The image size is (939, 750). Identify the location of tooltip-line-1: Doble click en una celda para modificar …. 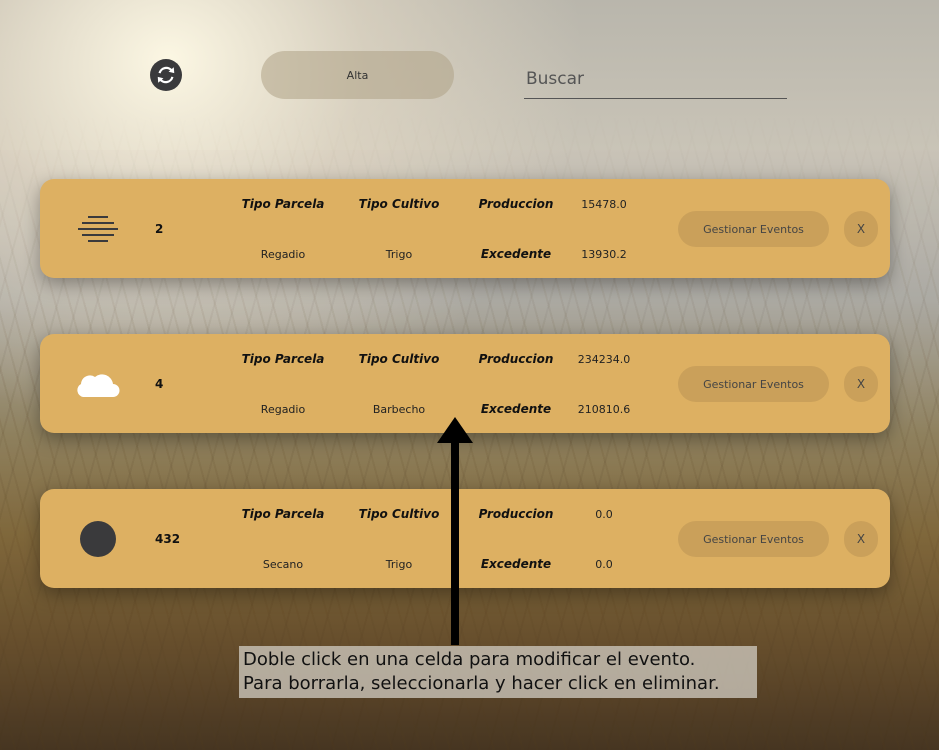
(469, 659).